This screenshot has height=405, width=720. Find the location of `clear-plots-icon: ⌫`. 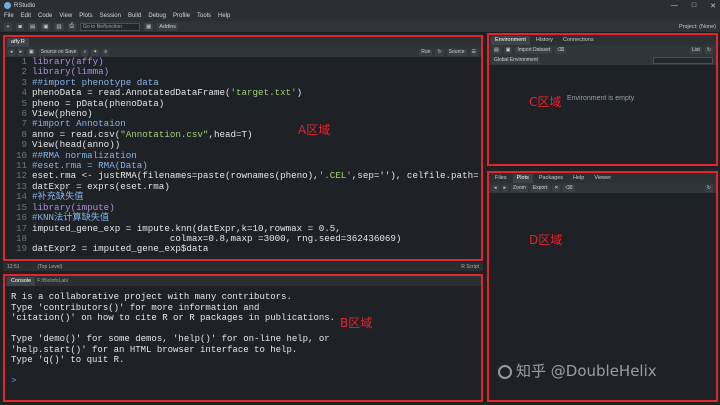

clear-plots-icon: ⌫ is located at coordinates (569, 188).